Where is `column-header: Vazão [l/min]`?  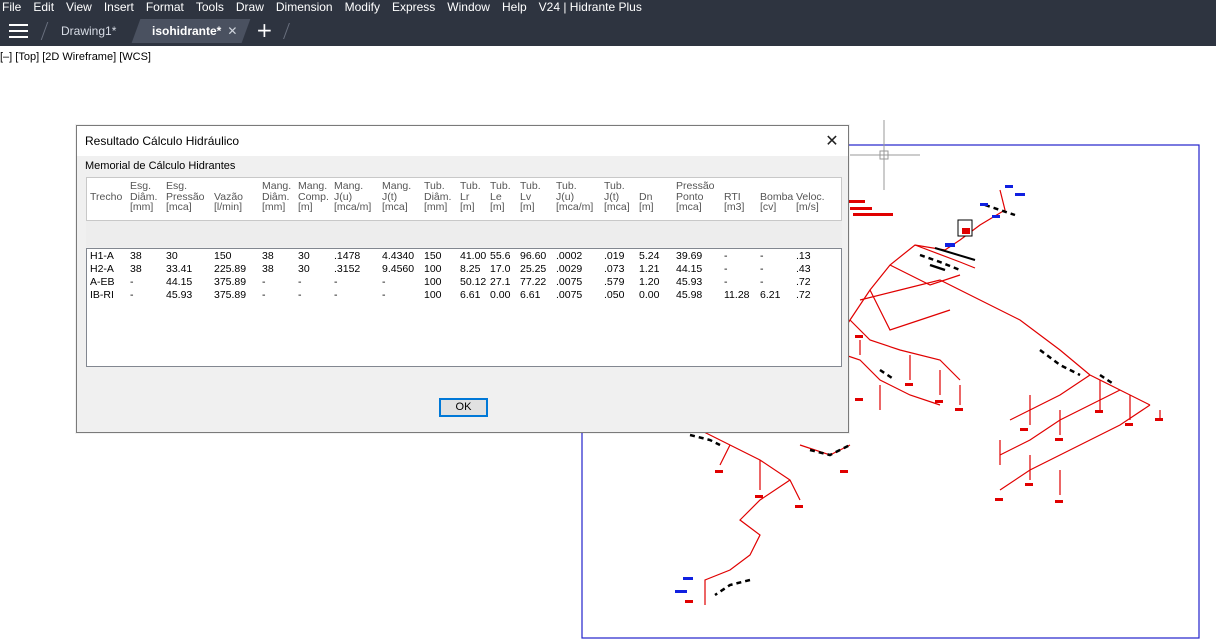
column-header: Vazão [l/min] is located at coordinates (228, 201).